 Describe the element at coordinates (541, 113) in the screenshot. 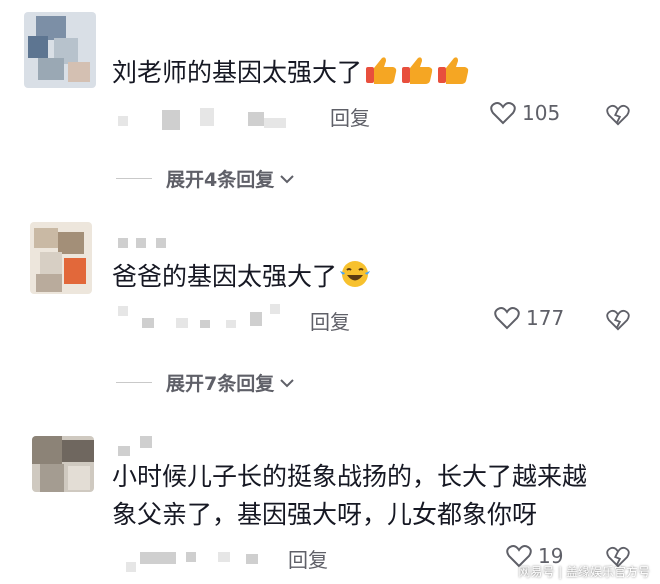

I see `like-count: 105` at that location.